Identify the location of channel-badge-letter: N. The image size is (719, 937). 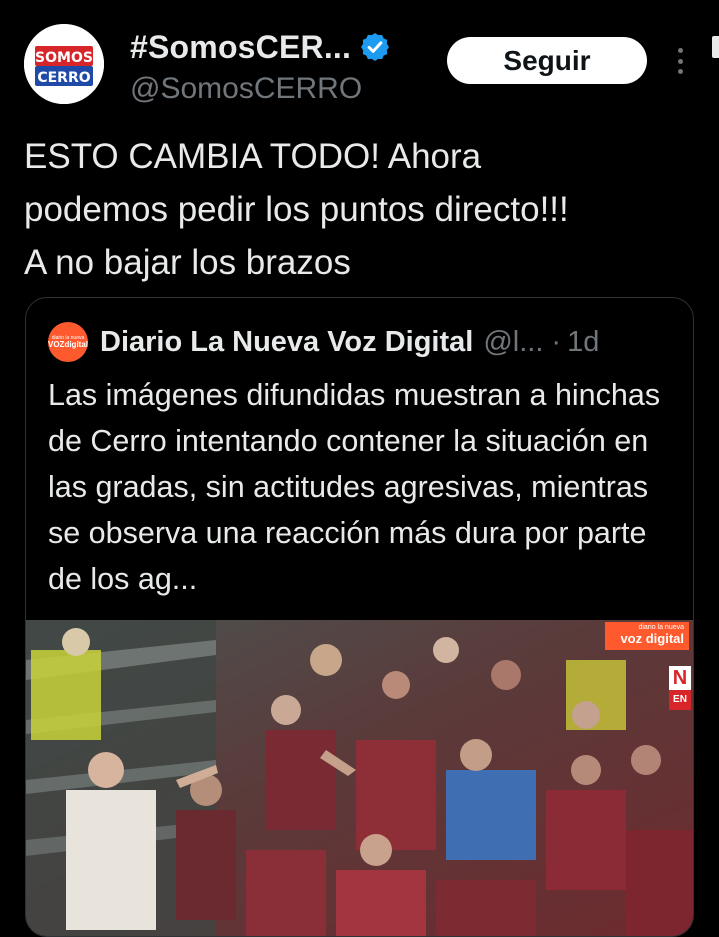
(680, 678).